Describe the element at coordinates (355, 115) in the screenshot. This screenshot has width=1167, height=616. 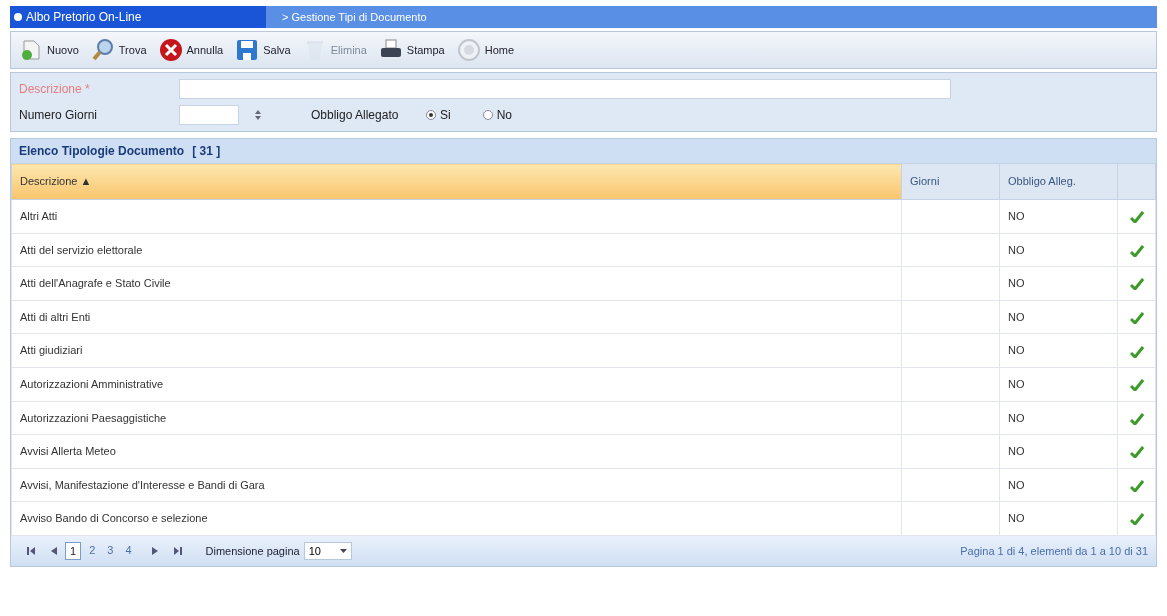
I see `field-label: Obbligo Allegato` at that location.